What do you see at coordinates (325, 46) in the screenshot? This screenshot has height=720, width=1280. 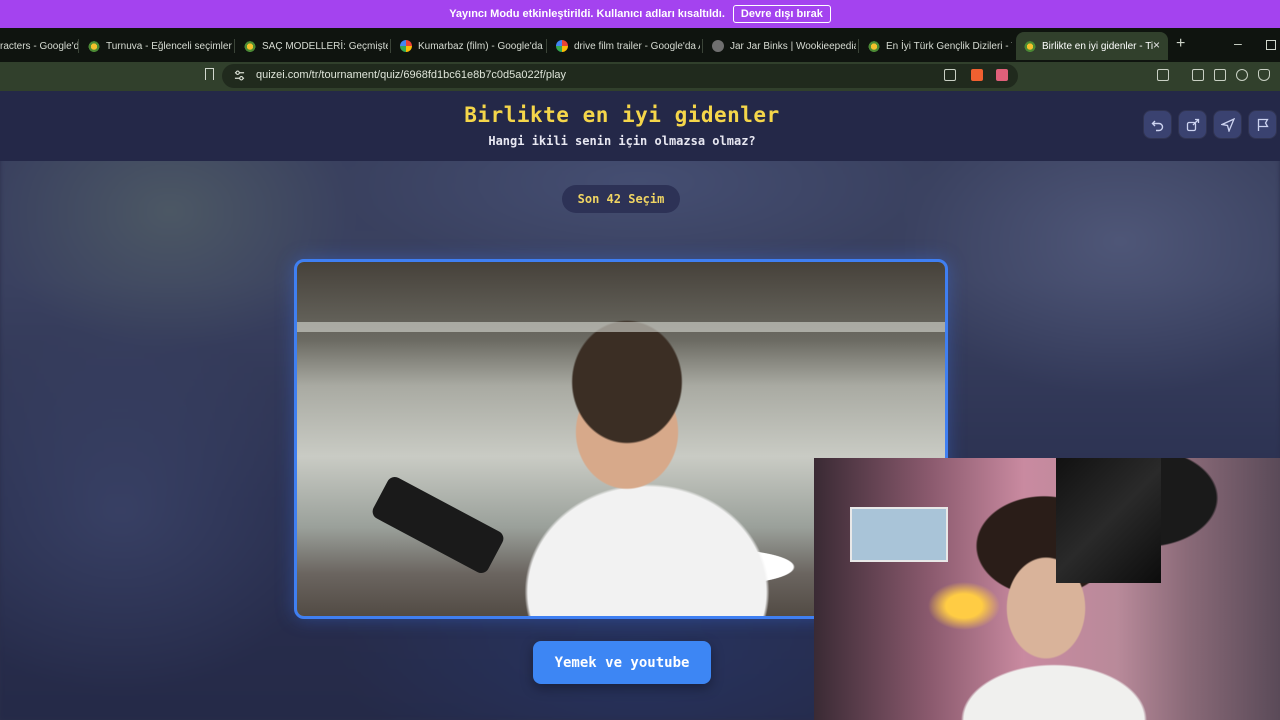 I see `tab-label: SAÇ MODELLERİ: Geçmişten G` at bounding box center [325, 46].